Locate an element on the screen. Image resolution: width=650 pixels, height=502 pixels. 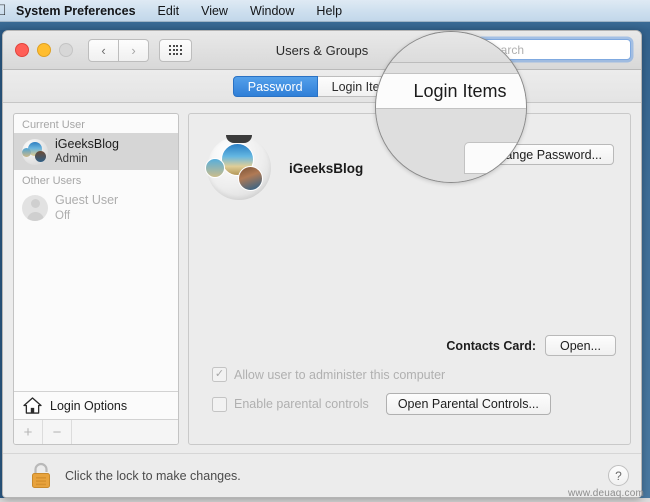
user-name: iGeeksBlog is located at coordinates (87, 144).